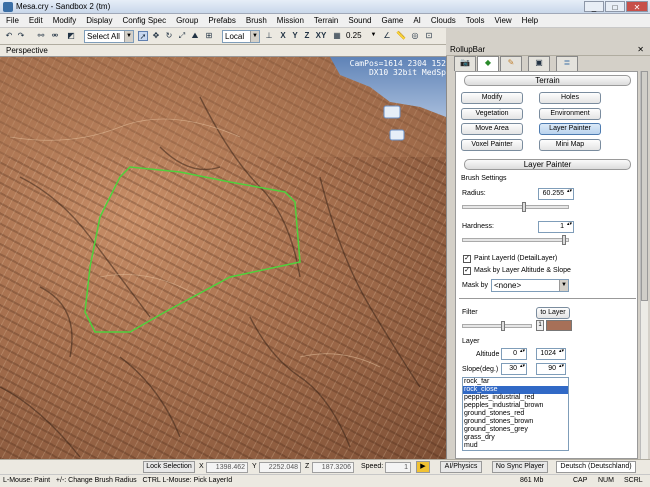  What do you see at coordinates (195, 36) in the screenshot?
I see `terrain-snap-icon: ⛰` at bounding box center [195, 36].